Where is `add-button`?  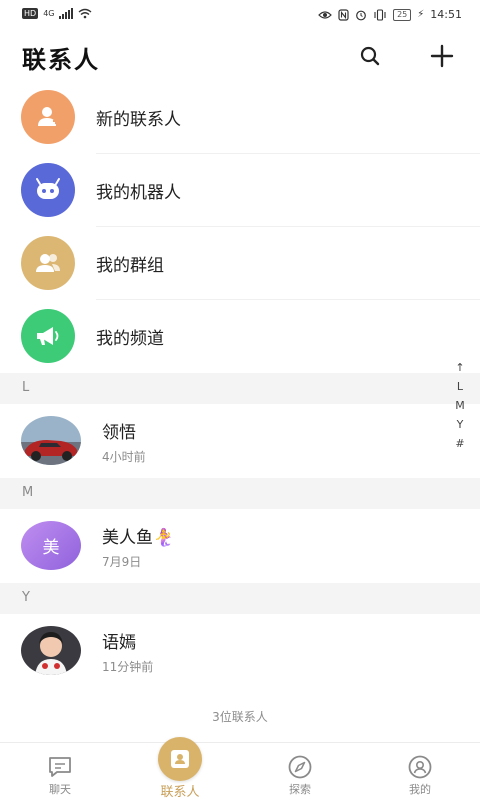 add-button is located at coordinates (442, 56).